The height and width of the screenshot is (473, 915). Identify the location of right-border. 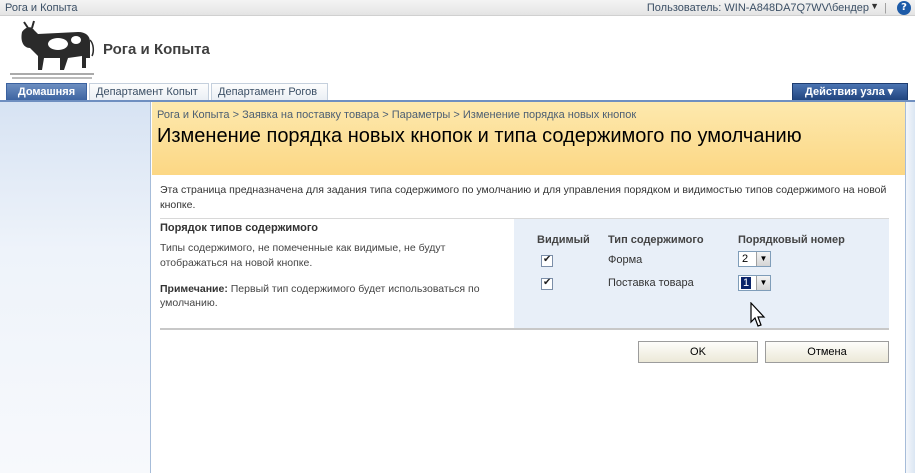
(910, 287).